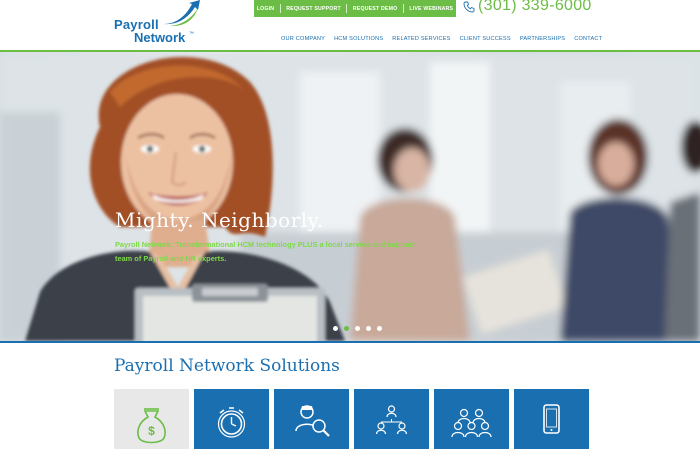 Image resolution: width=700 pixels, height=449 pixels. What do you see at coordinates (421, 39) in the screenshot?
I see `nav-related-services: RELATED SERVICES` at bounding box center [421, 39].